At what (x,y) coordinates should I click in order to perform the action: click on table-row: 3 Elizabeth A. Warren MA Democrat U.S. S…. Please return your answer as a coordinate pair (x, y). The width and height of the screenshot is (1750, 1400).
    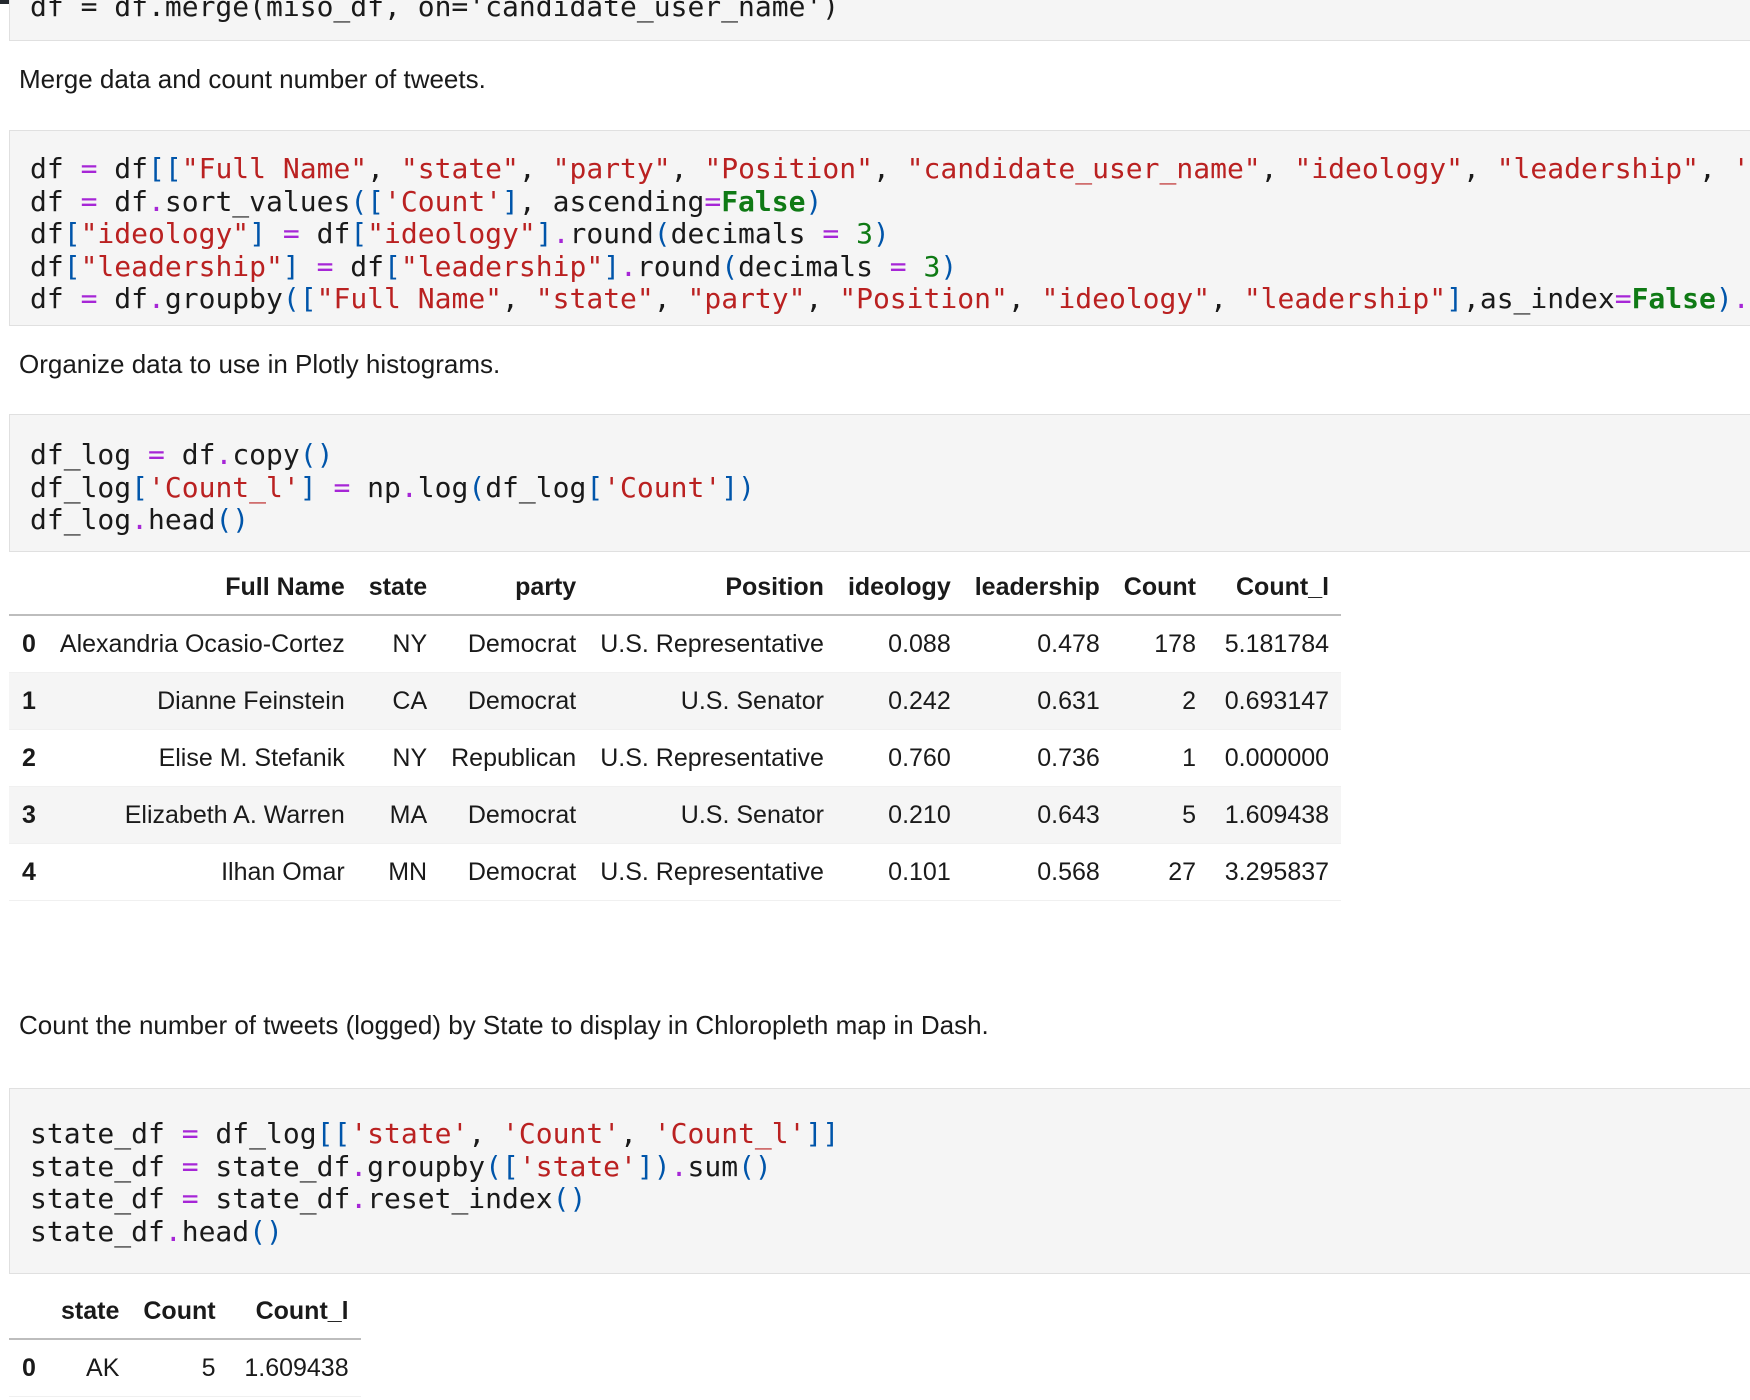
    Looking at the image, I should click on (675, 815).